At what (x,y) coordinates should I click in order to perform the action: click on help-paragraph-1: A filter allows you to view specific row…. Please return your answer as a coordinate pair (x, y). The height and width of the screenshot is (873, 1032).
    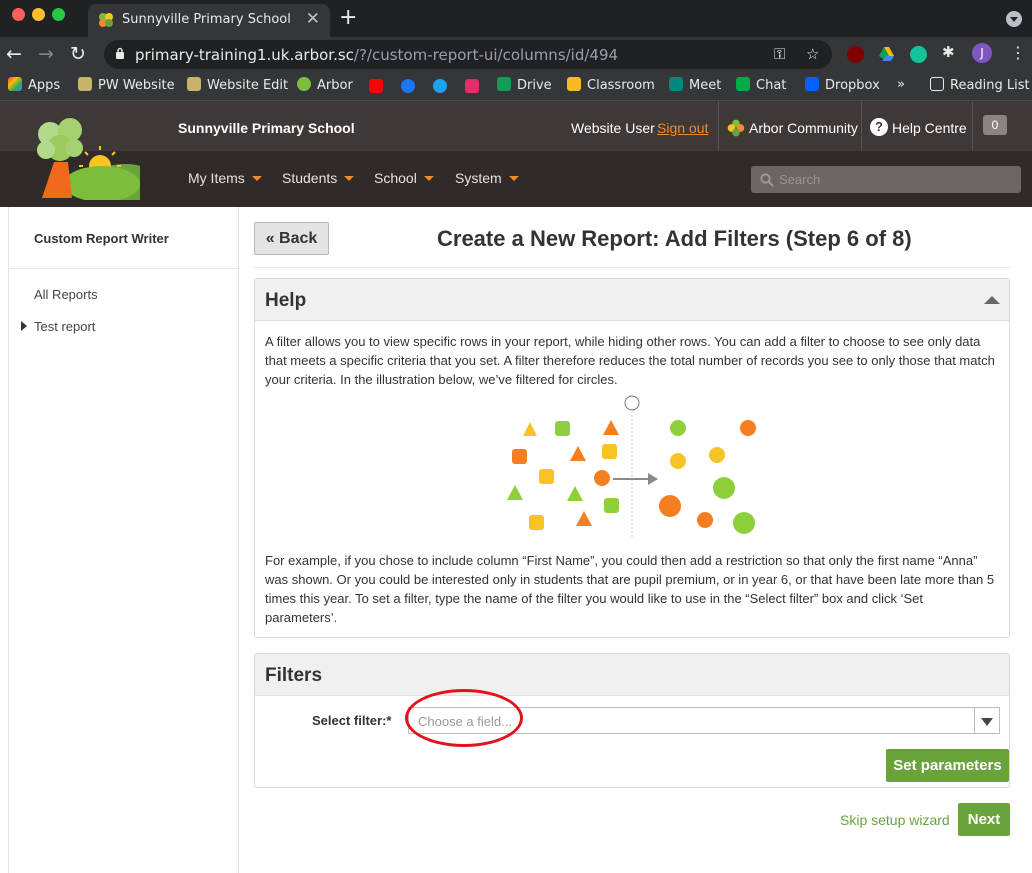
    Looking at the image, I should click on (630, 360).